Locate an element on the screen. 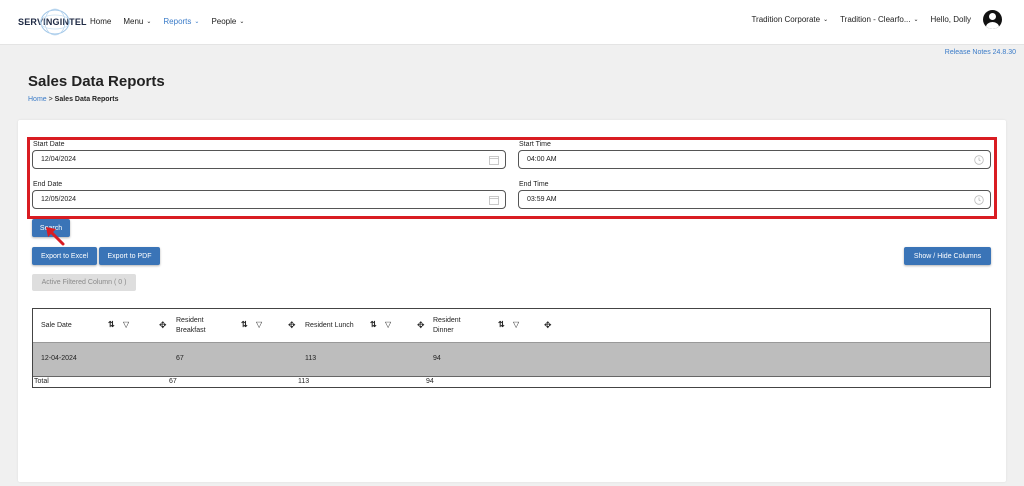  cell-resident-breakfast: 67 is located at coordinates (180, 358).